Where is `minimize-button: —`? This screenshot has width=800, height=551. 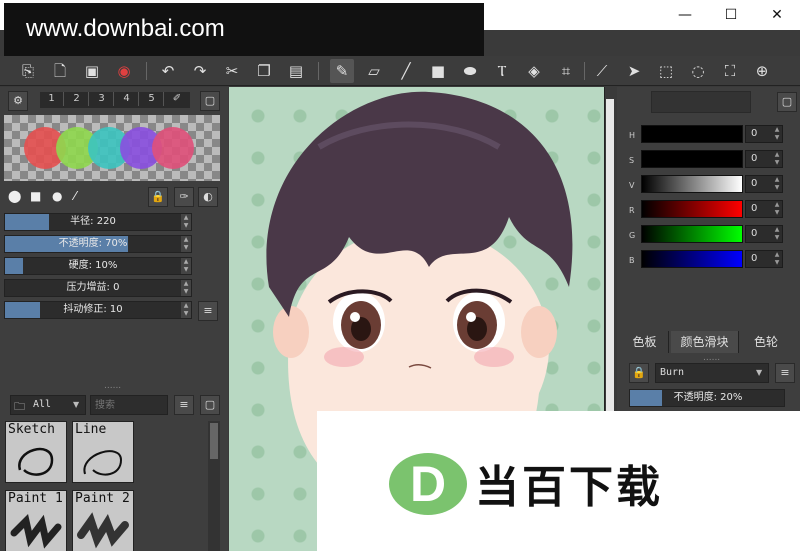
minimize-button: — is located at coordinates (685, 15).